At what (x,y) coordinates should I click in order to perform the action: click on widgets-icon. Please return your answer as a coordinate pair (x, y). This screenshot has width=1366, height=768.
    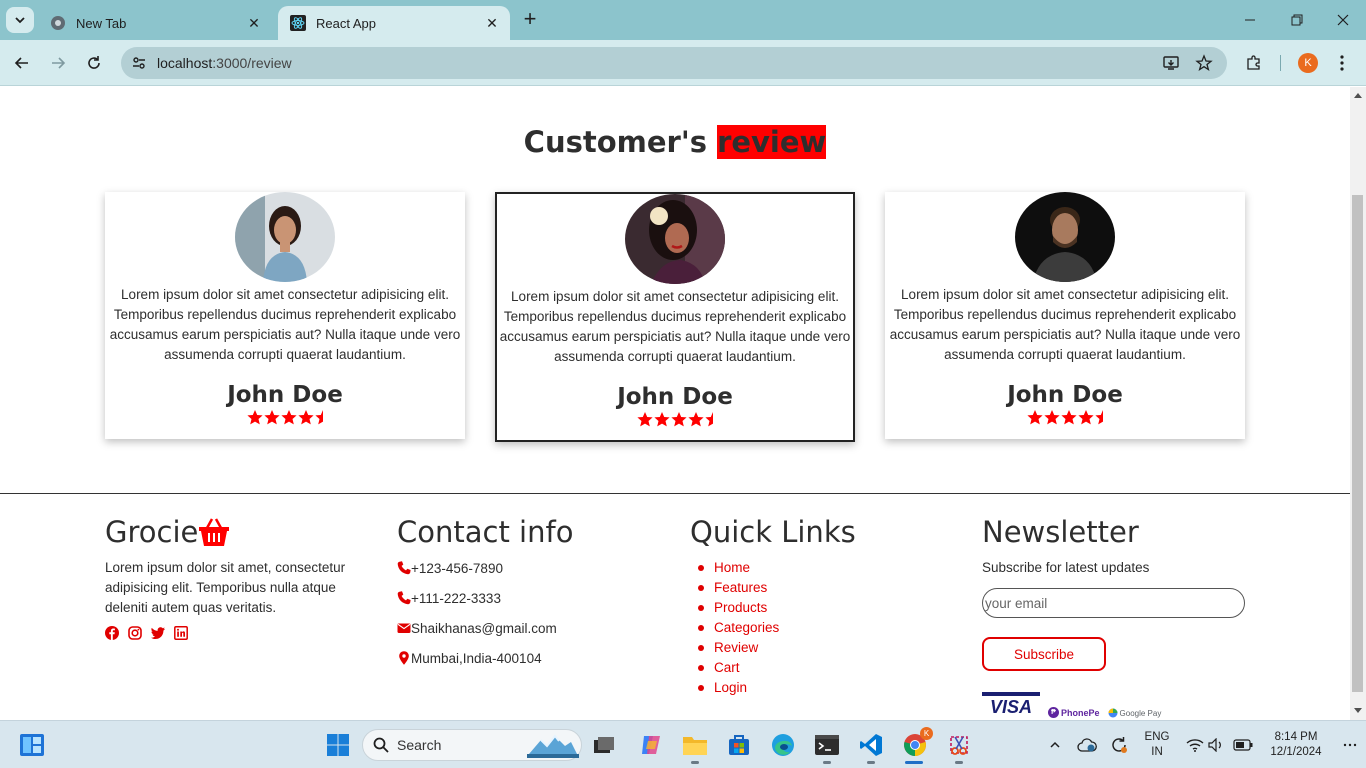
    Looking at the image, I should click on (32, 745).